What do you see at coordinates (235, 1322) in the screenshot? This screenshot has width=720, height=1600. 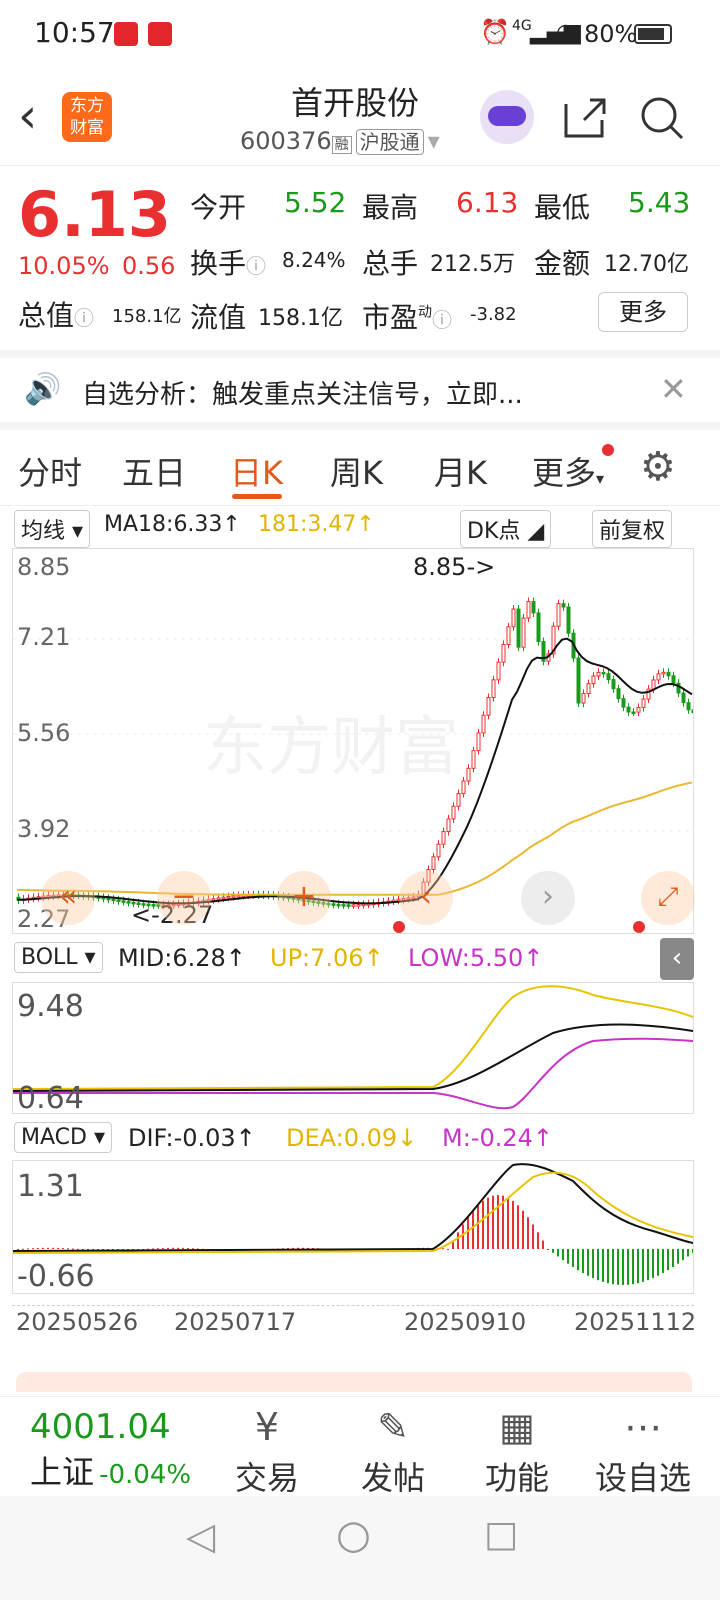 I see `x-date-2: 20250717` at bounding box center [235, 1322].